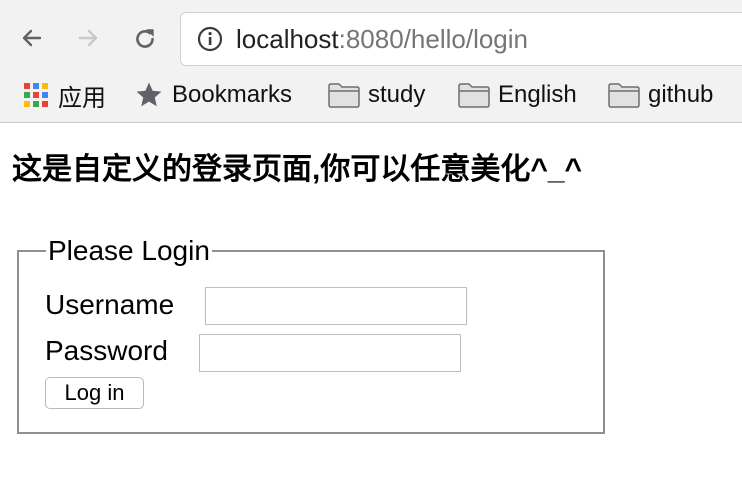 The image size is (742, 482). I want to click on bookmark-label: study, so click(397, 94).